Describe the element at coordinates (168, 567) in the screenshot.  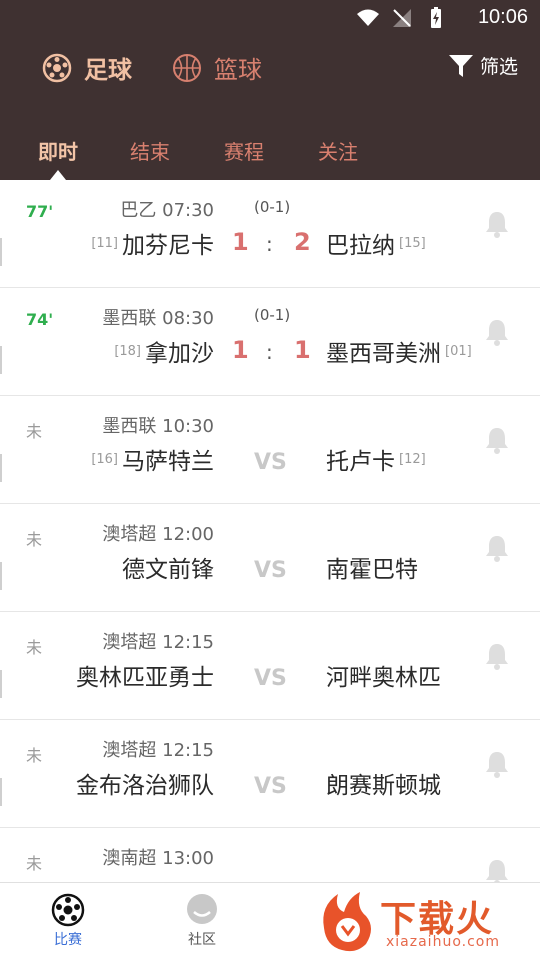
I see `home-team: 德文前锋` at that location.